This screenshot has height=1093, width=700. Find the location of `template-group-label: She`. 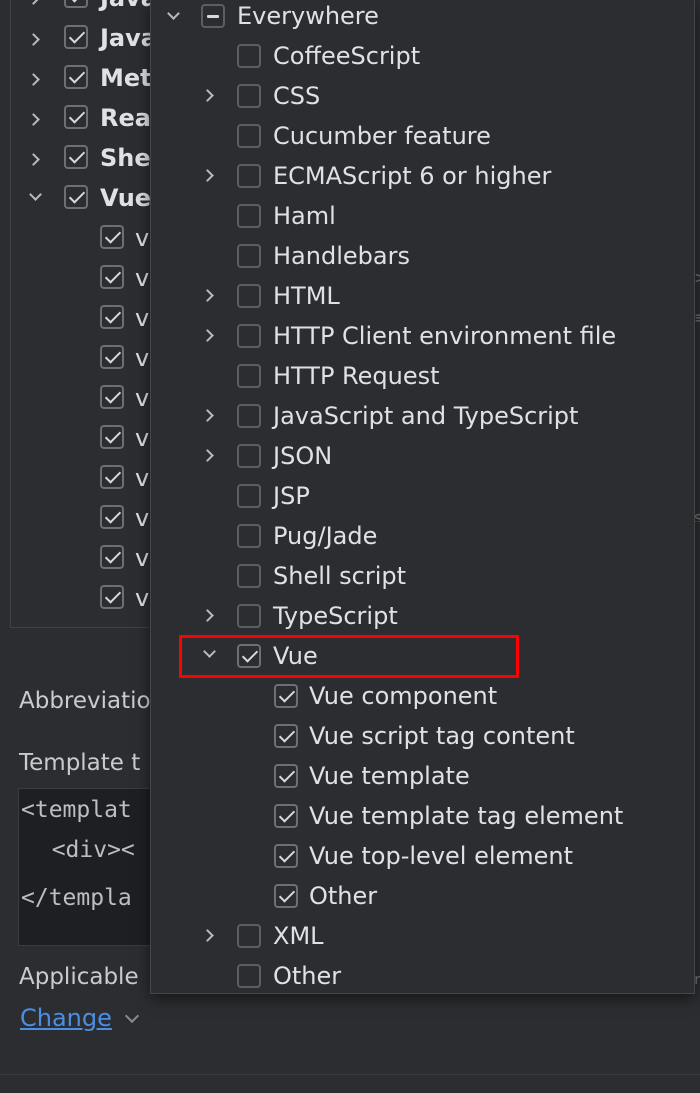

template-group-label: She is located at coordinates (125, 158).